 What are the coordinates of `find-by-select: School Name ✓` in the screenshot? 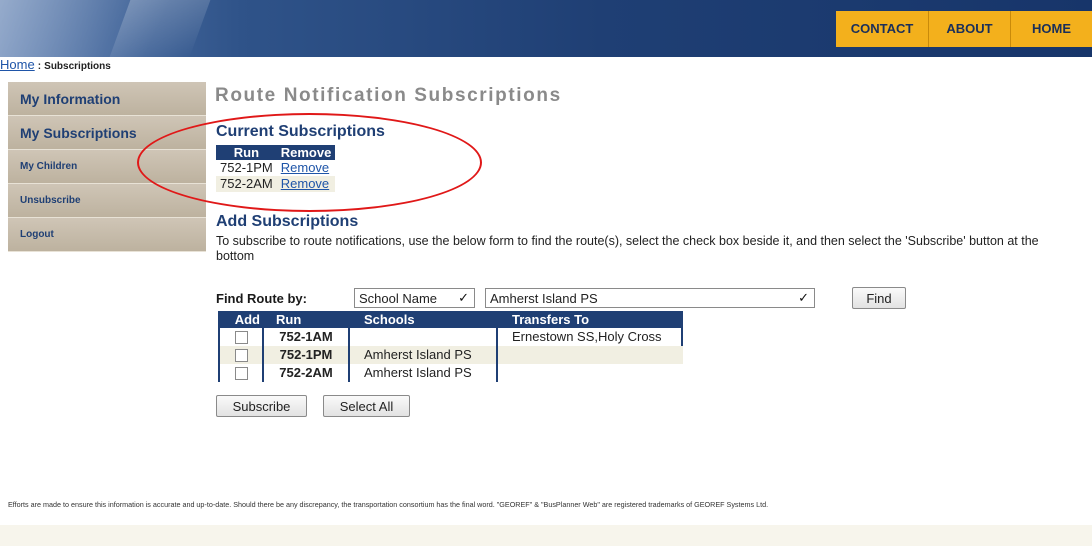 It's located at (414, 298).